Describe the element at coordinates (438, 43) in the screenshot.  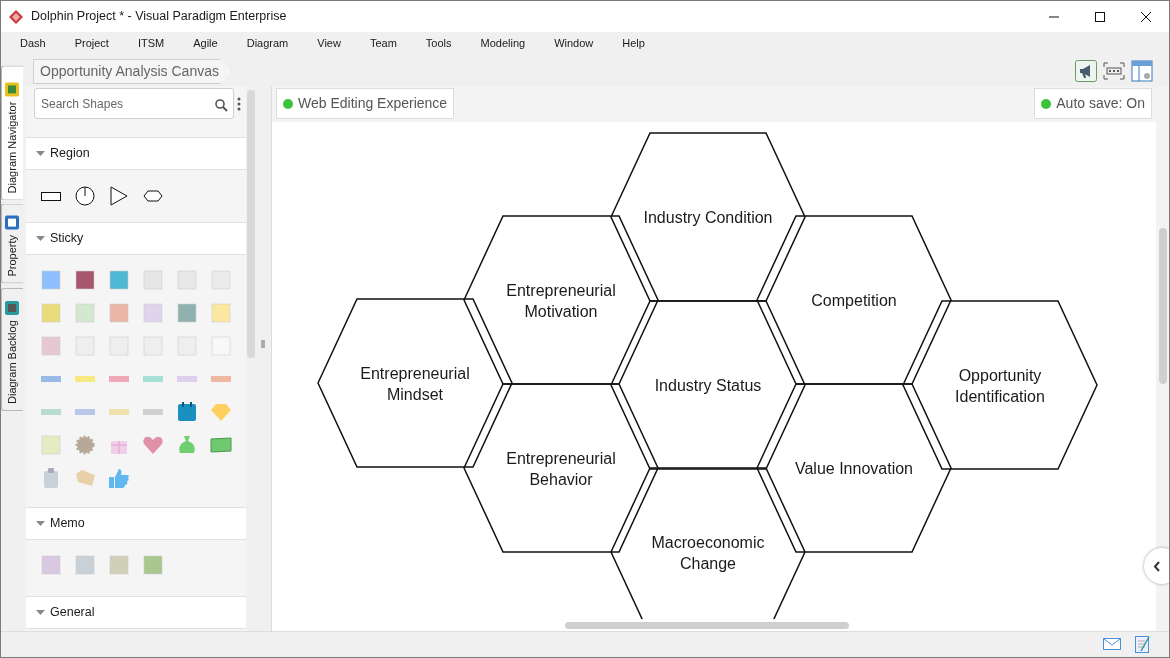
I see `menu-item: Tools` at that location.